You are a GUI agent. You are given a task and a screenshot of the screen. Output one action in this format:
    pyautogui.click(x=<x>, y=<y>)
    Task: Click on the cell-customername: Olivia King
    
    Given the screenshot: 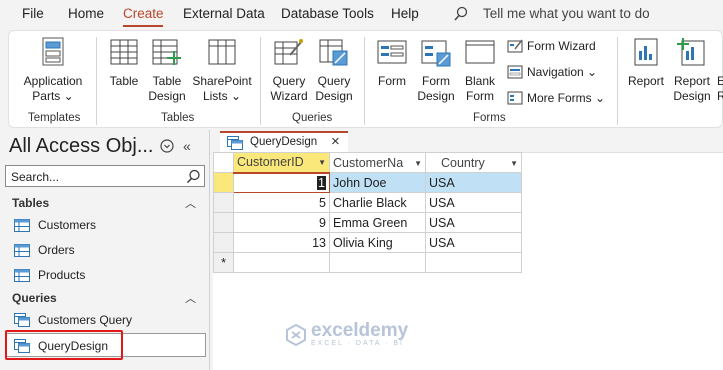 What is the action you would take?
    pyautogui.click(x=377, y=242)
    